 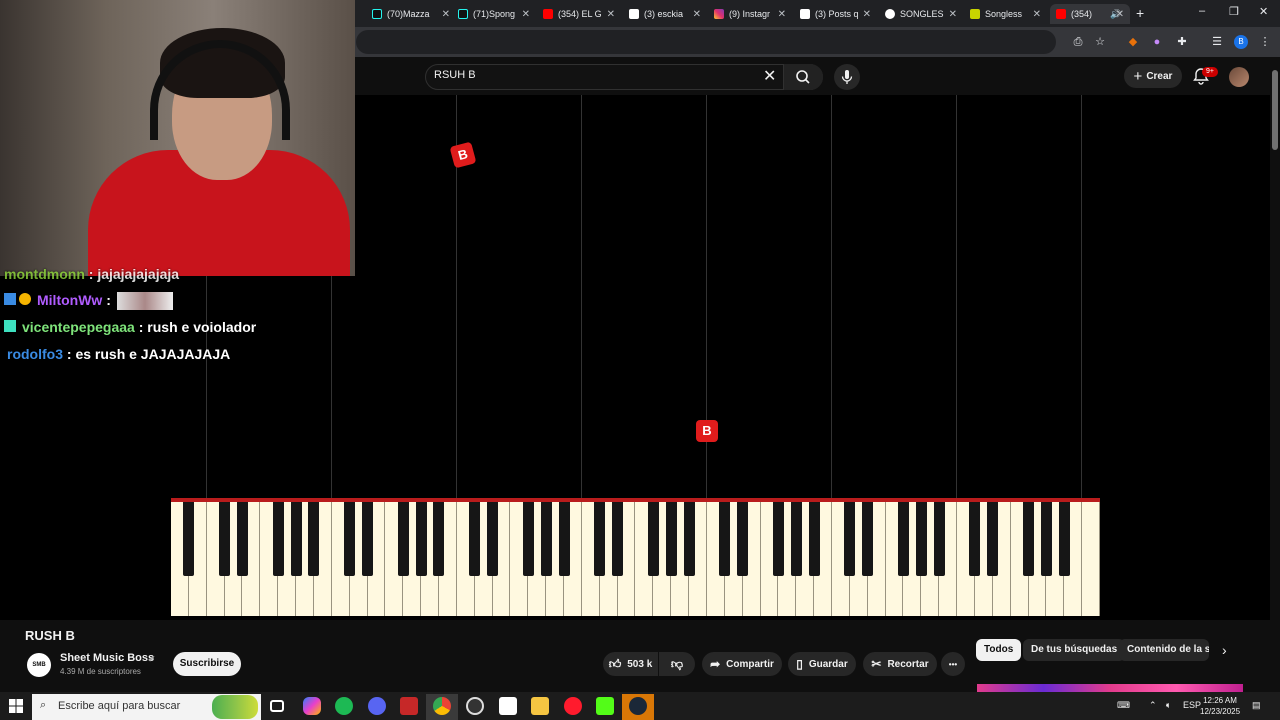 I want to click on browser-tab: (3) Posts q ✕, so click(x=835, y=14).